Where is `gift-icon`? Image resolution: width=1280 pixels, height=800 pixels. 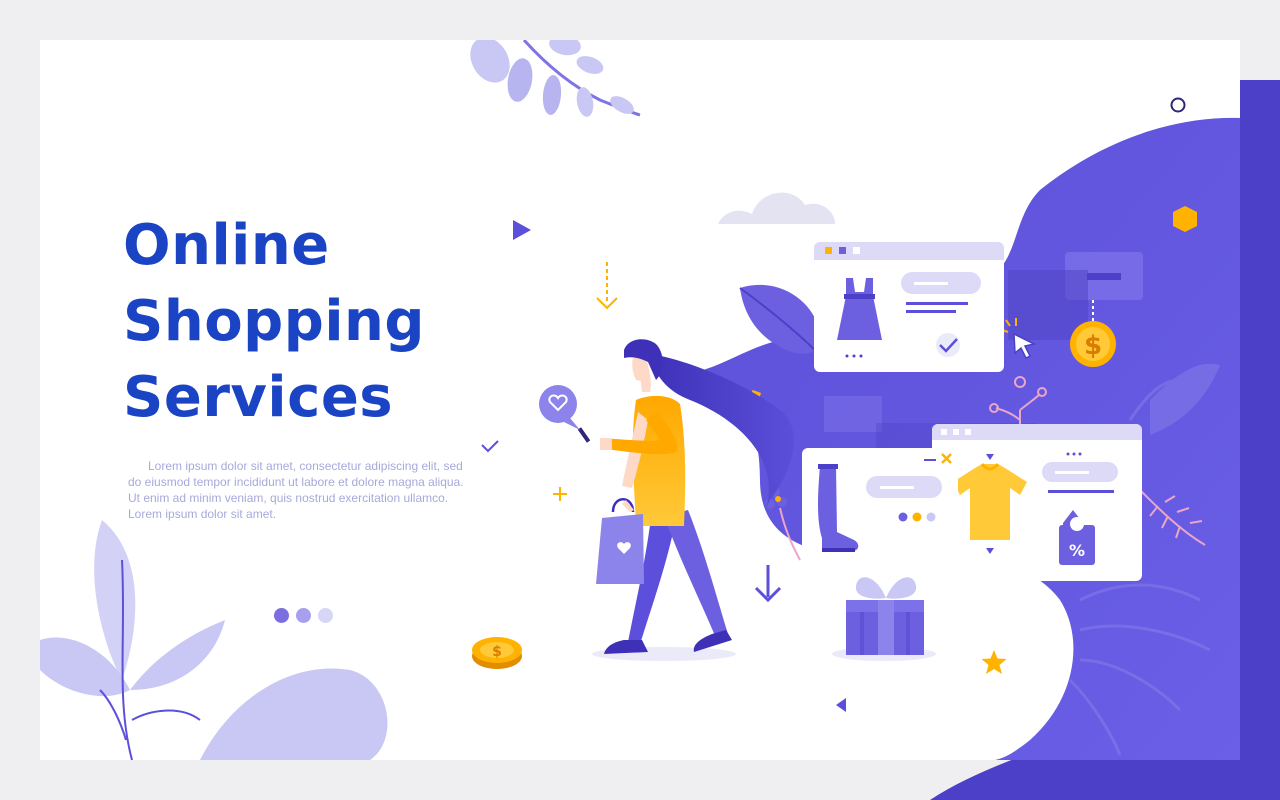
gift-icon is located at coordinates (884, 619).